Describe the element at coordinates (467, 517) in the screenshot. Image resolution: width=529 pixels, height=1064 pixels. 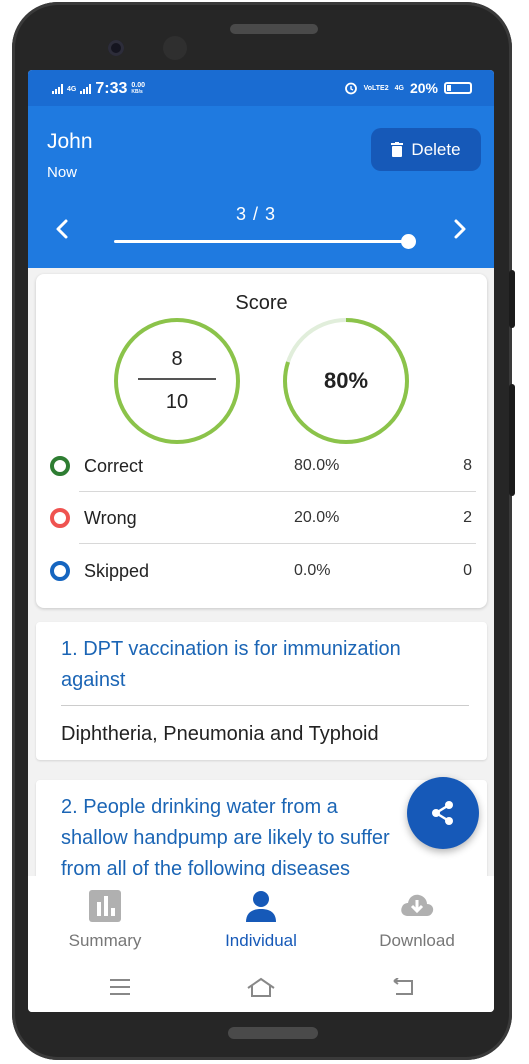
I see `stat-count: 2` at that location.